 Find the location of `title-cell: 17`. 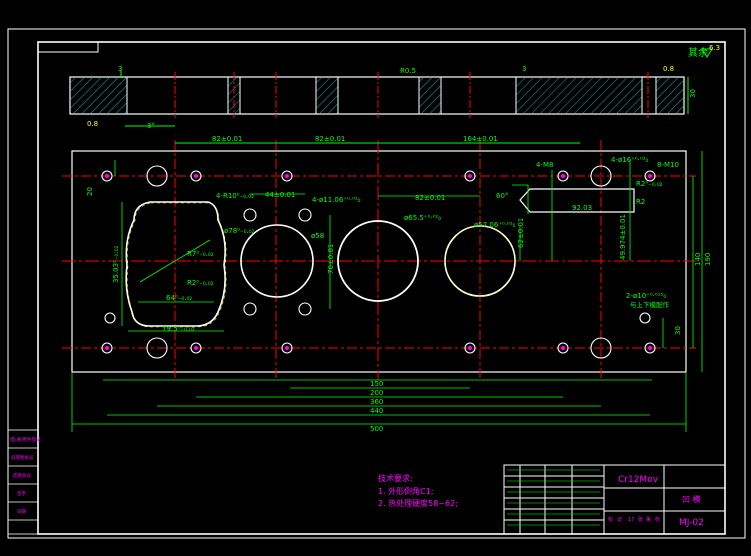

title-cell: 17 is located at coordinates (631, 520).